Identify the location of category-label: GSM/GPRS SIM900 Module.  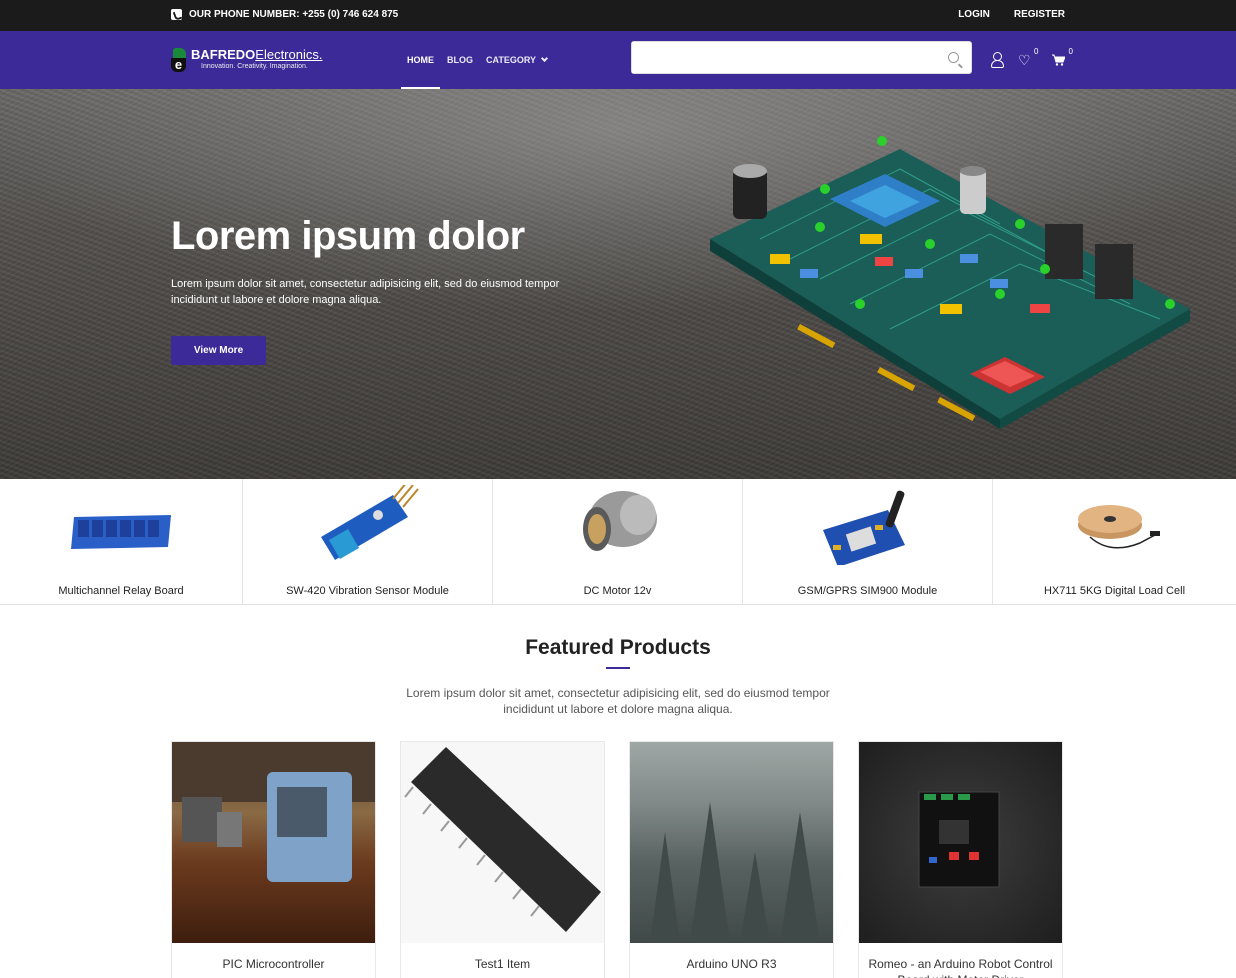
(867, 591).